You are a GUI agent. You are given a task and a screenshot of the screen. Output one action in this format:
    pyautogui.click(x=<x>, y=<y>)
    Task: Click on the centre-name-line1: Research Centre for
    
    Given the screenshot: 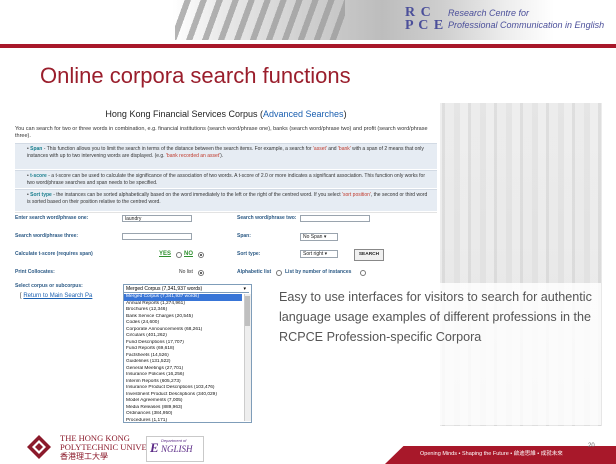 What is the action you would take?
    pyautogui.click(x=489, y=13)
    